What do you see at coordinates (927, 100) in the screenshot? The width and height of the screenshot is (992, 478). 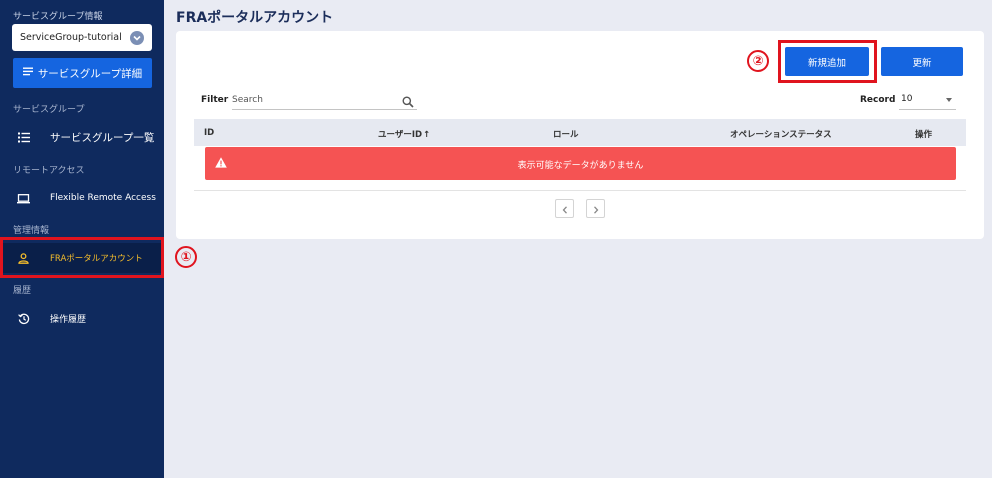 I see `record-select: 10` at bounding box center [927, 100].